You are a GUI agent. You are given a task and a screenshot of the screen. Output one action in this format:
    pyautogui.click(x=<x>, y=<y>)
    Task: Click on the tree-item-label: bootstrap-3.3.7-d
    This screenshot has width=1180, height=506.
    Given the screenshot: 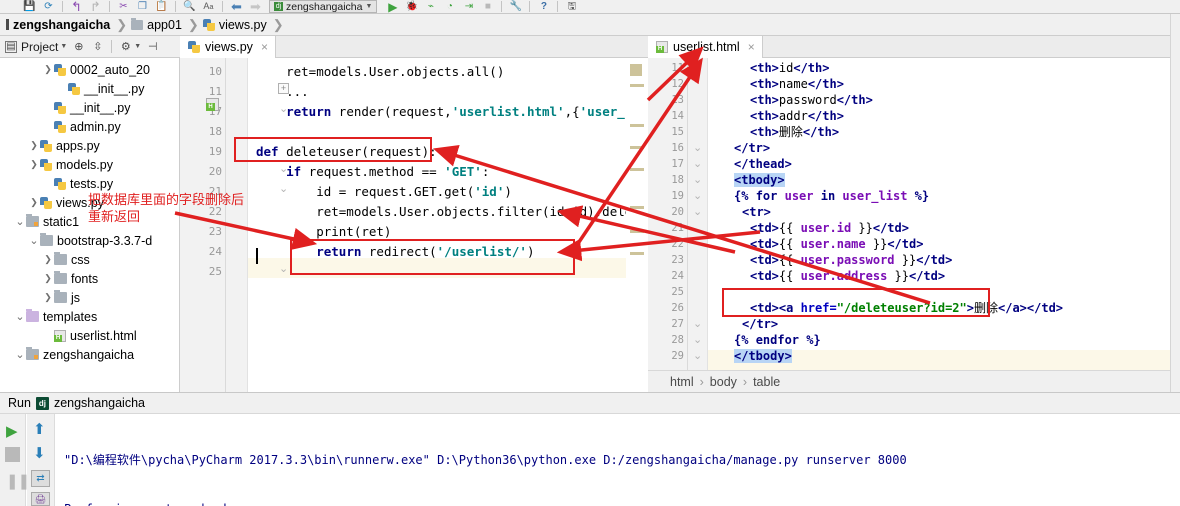 What is the action you would take?
    pyautogui.click(x=105, y=240)
    